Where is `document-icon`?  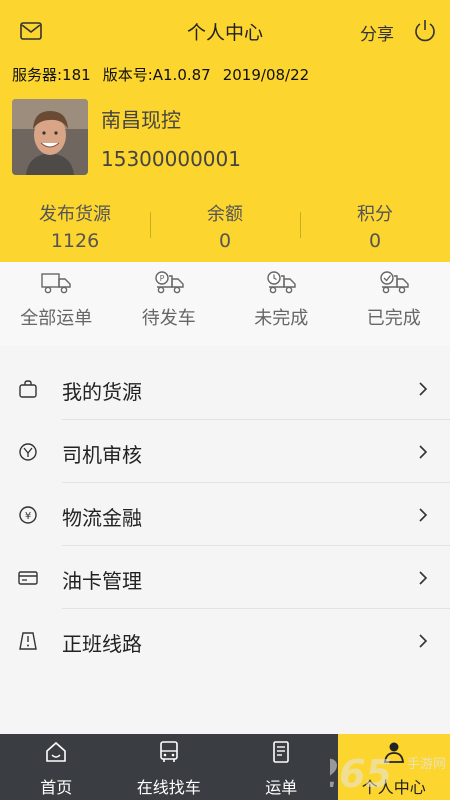 document-icon is located at coordinates (281, 752).